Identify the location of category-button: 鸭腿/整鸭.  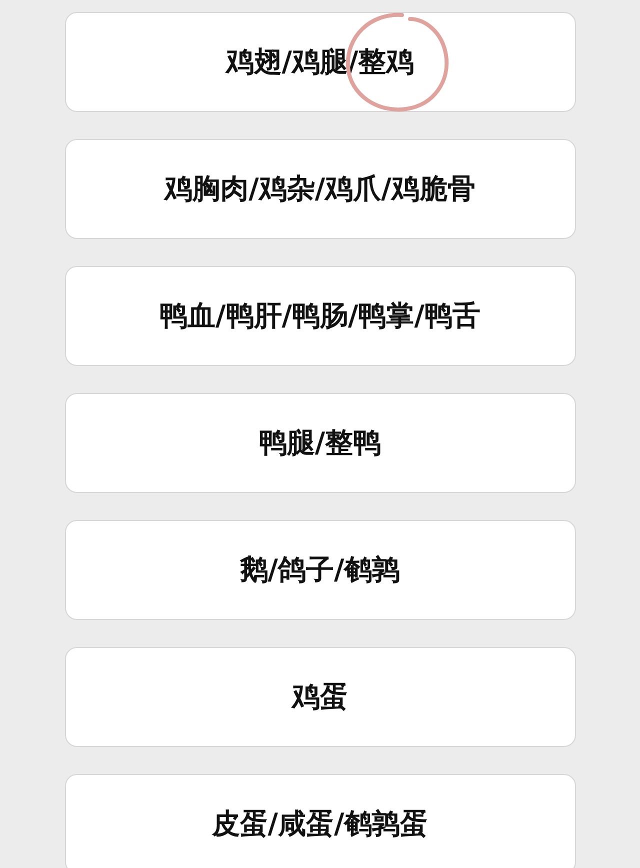
(320, 443).